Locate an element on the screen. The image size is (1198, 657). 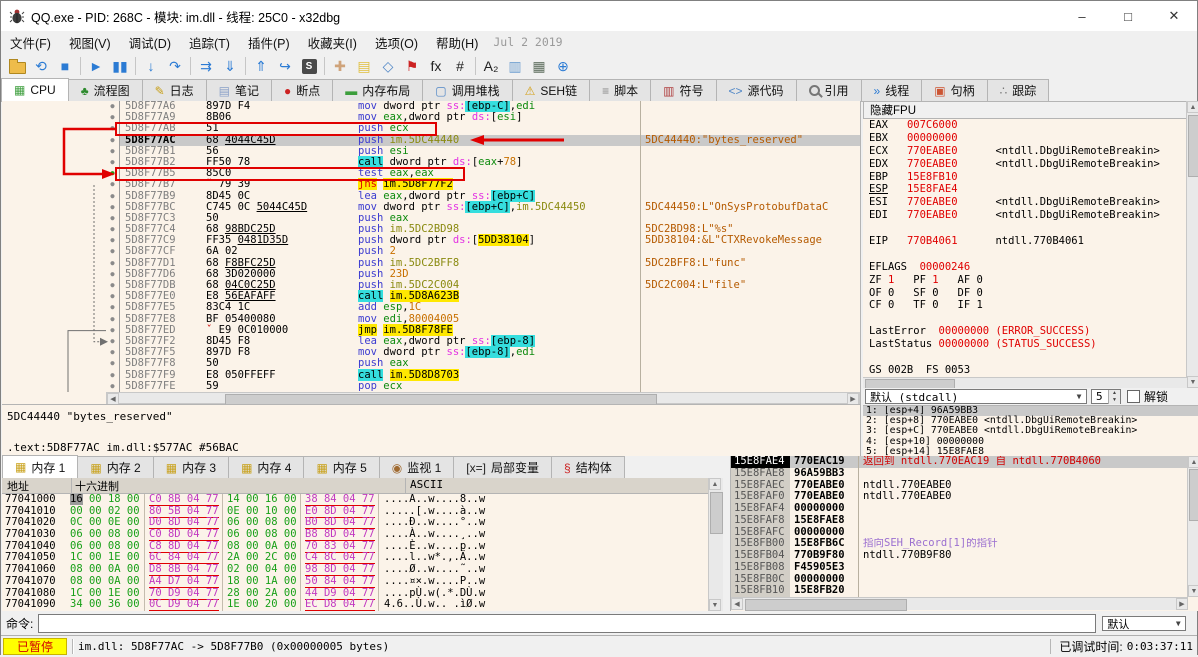
menu-item: 收藏夹(I) is located at coordinates (332, 42).